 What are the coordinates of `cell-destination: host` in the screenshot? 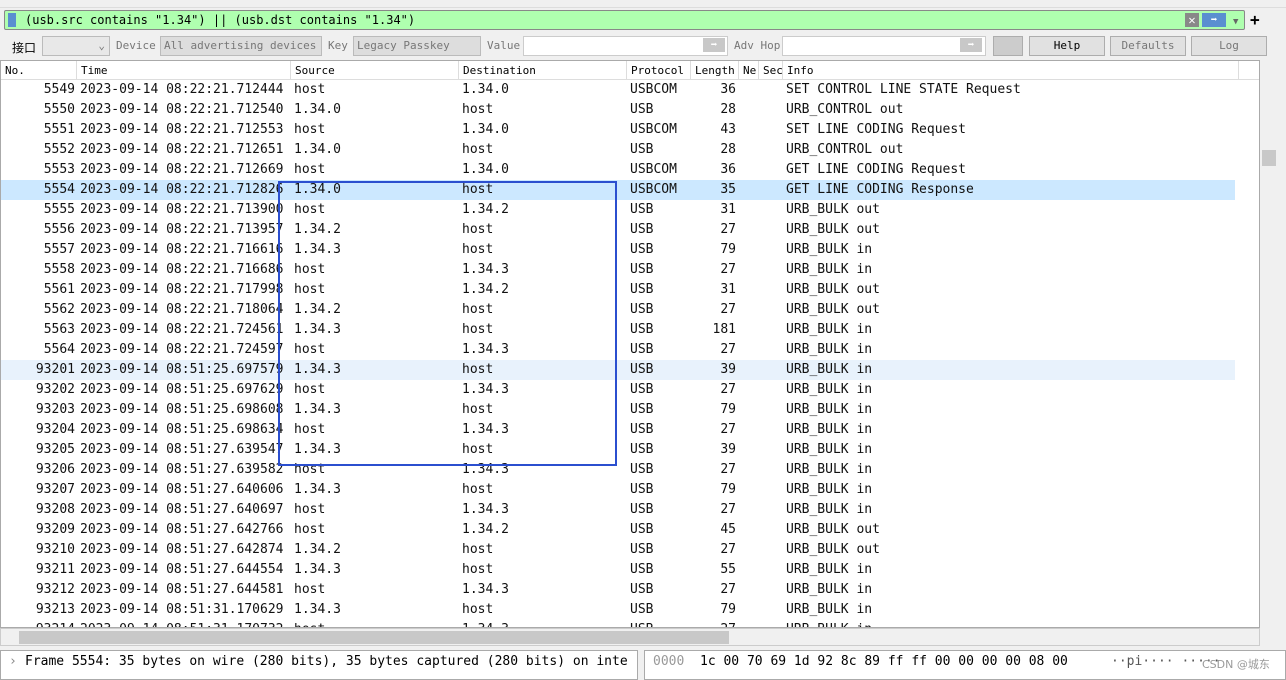 It's located at (478, 489).